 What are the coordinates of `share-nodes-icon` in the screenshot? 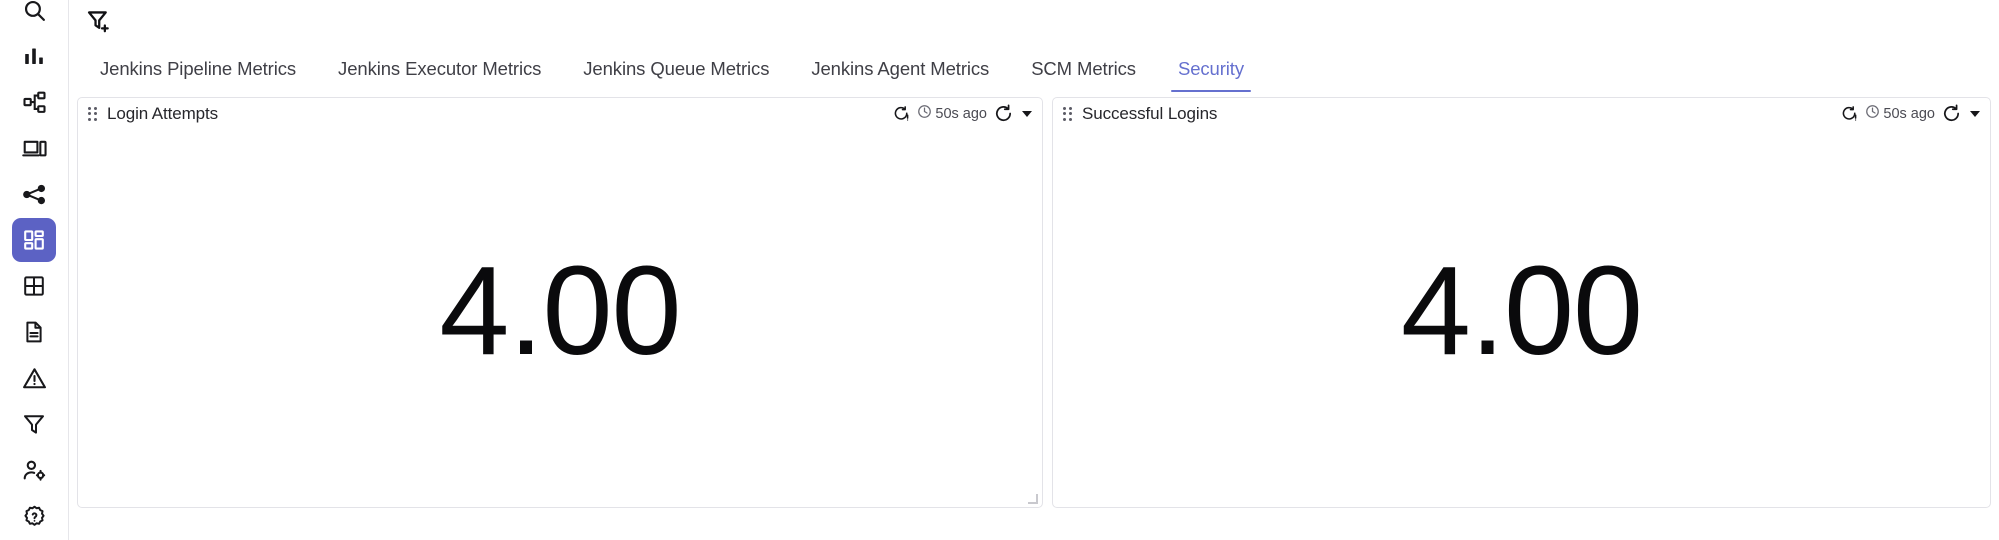 It's located at (34, 194).